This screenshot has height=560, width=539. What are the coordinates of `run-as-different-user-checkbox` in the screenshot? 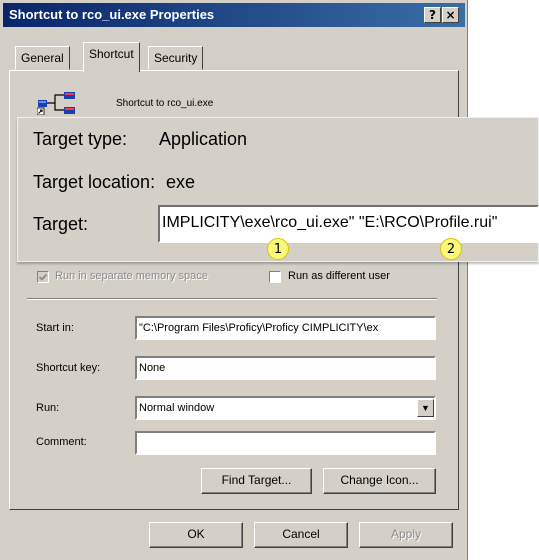 It's located at (275, 277).